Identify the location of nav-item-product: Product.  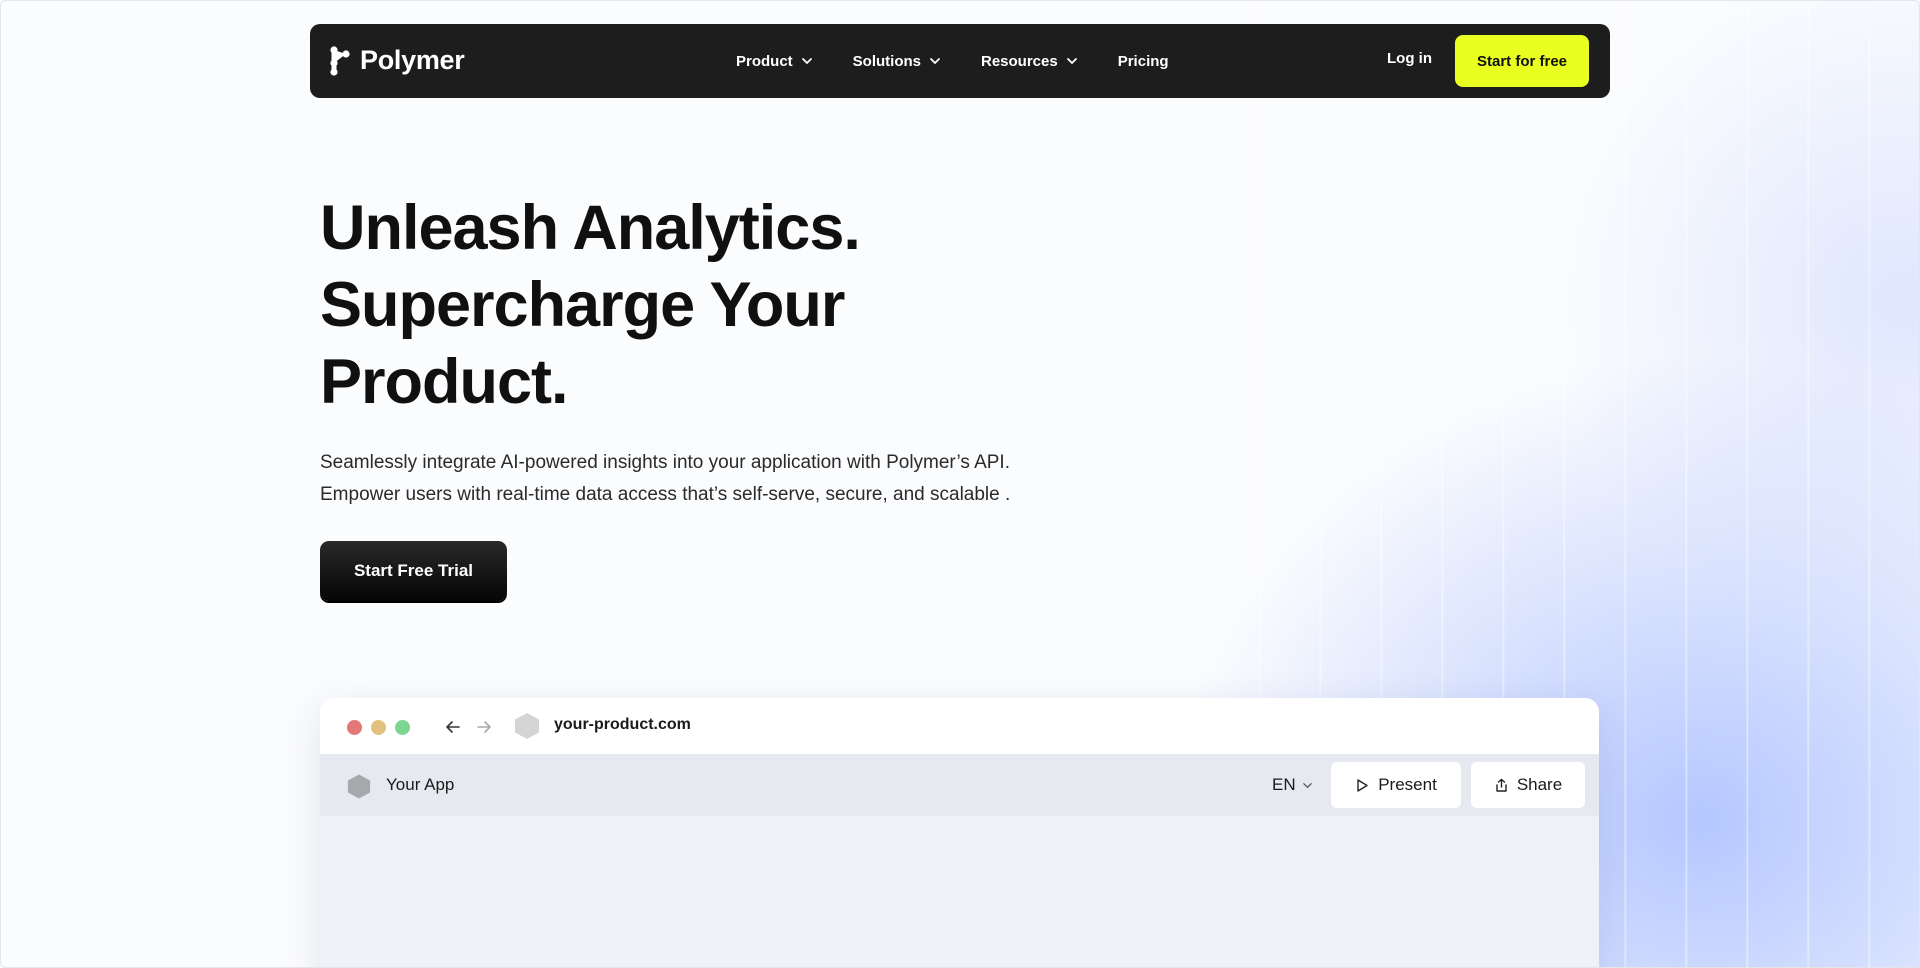
(774, 61).